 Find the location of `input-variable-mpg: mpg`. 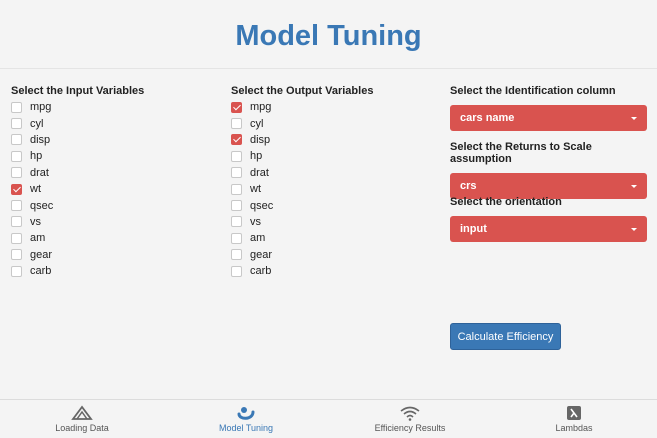

input-variable-mpg: mpg is located at coordinates (77, 107).